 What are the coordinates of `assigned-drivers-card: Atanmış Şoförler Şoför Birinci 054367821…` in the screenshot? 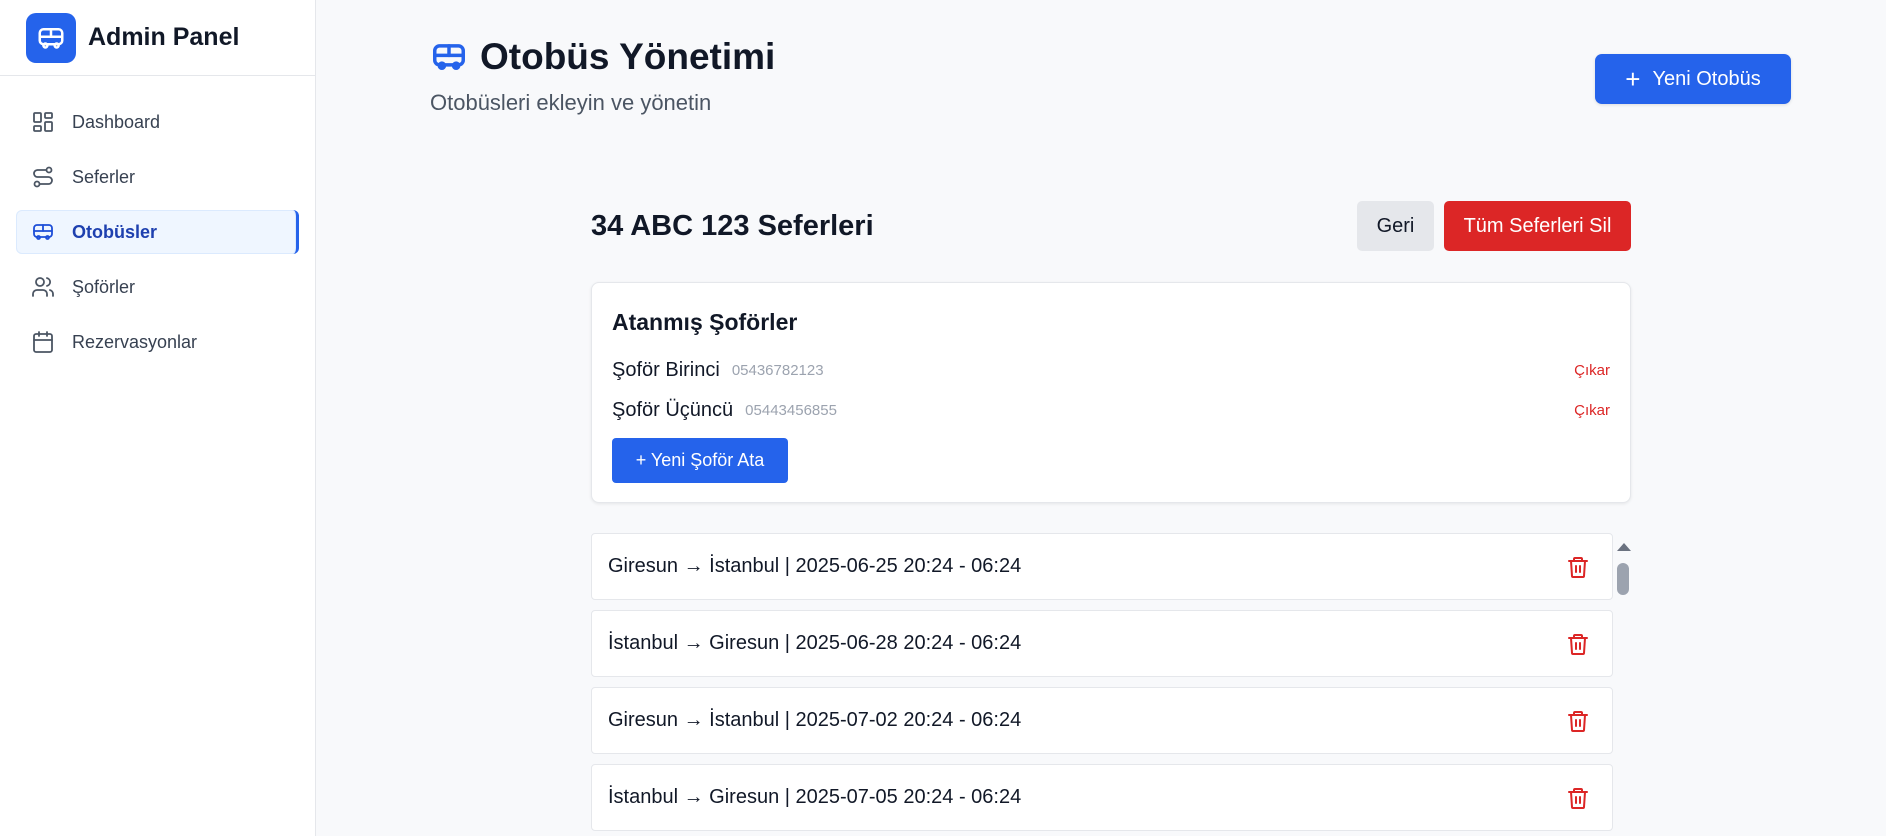 It's located at (1111, 392).